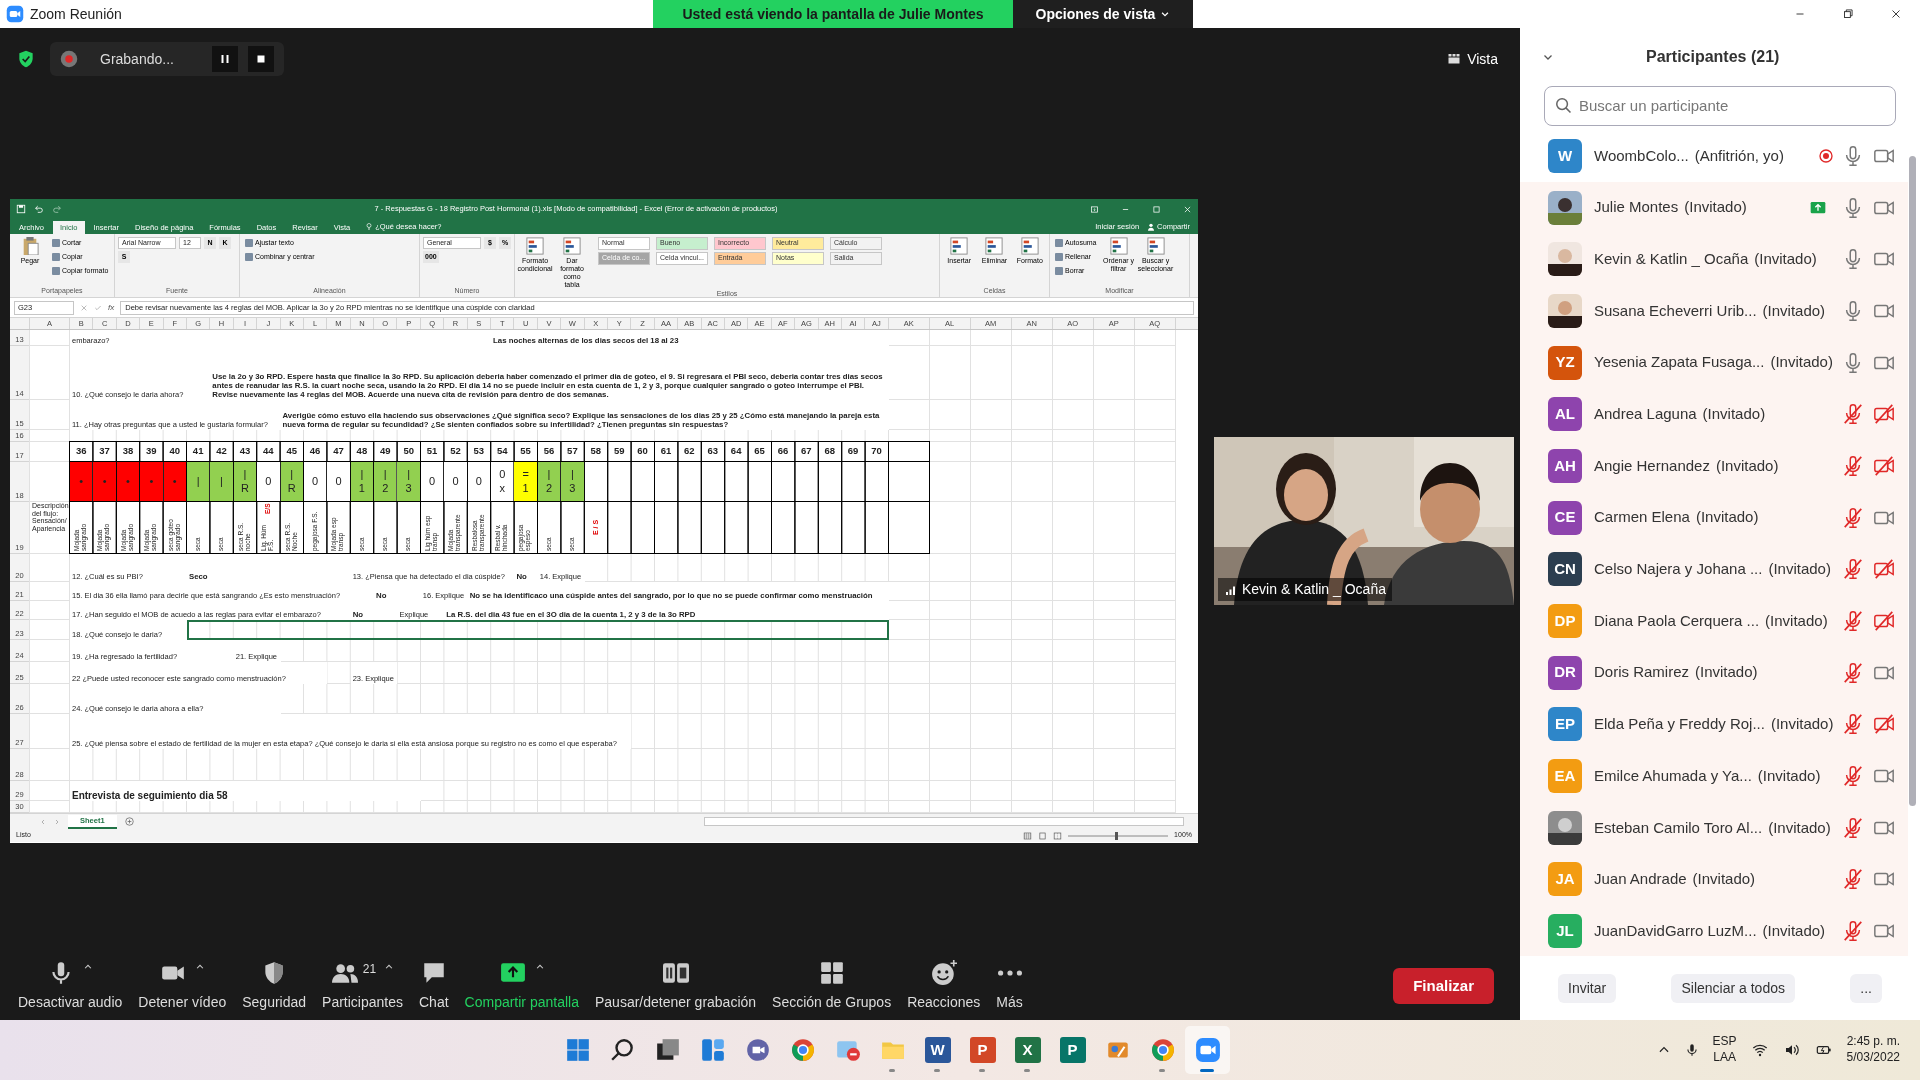 The height and width of the screenshot is (1080, 1920). I want to click on symbol-cell: = 1, so click(525, 481).